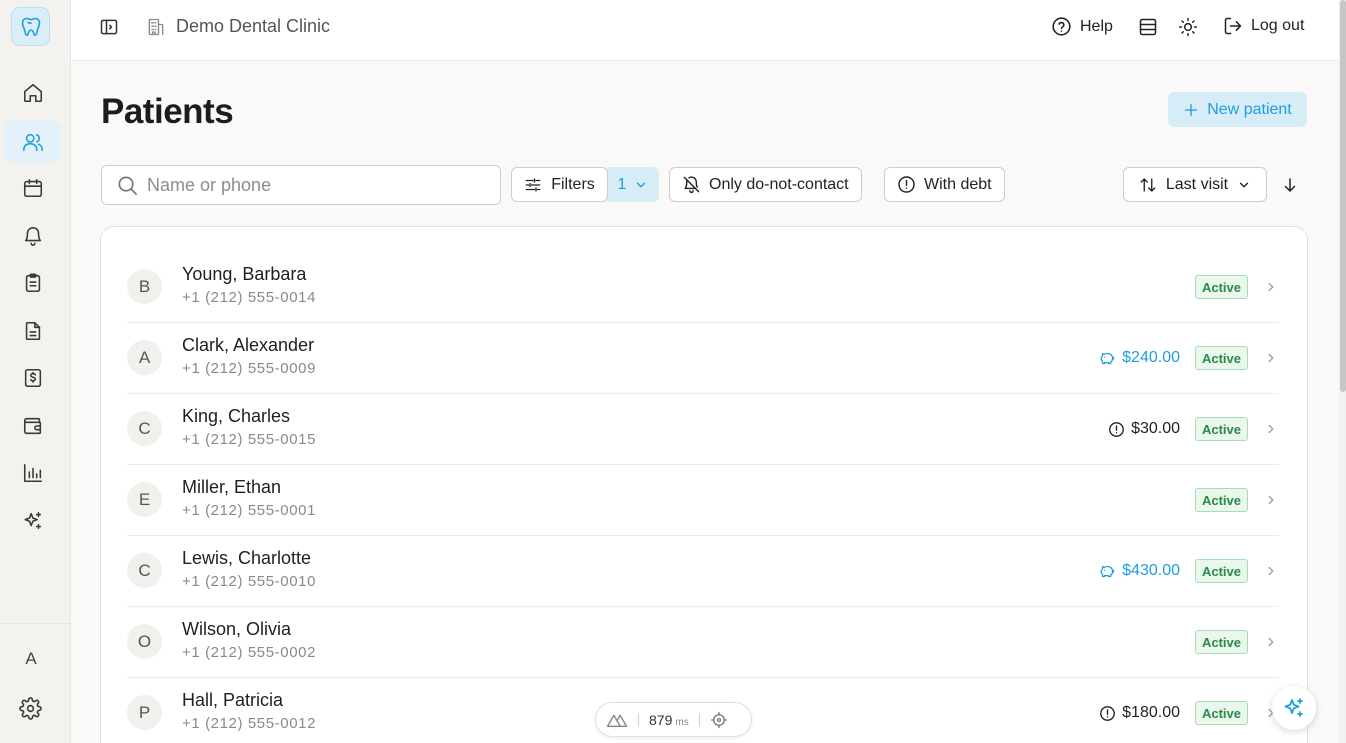  What do you see at coordinates (633, 184) in the screenshot?
I see `active-filters-count: 1` at bounding box center [633, 184].